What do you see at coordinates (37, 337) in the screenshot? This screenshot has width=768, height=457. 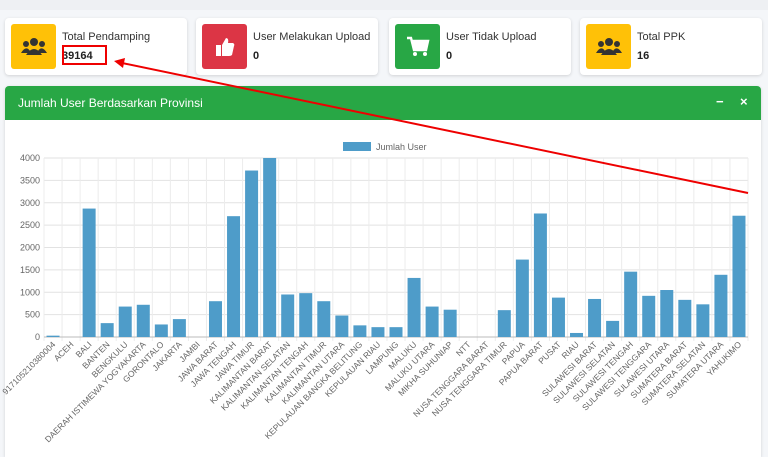 I see `y-tick-label: 0` at bounding box center [37, 337].